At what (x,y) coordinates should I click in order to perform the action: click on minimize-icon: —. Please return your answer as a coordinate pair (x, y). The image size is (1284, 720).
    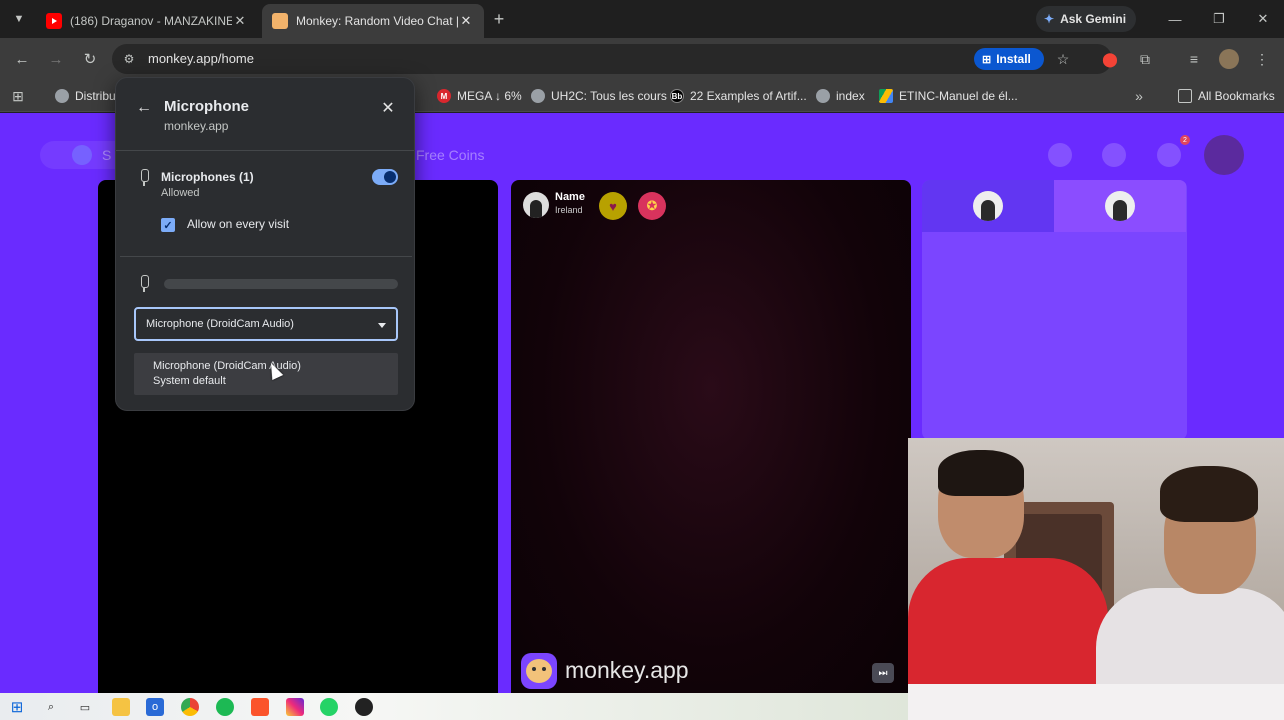
    Looking at the image, I should click on (1175, 19).